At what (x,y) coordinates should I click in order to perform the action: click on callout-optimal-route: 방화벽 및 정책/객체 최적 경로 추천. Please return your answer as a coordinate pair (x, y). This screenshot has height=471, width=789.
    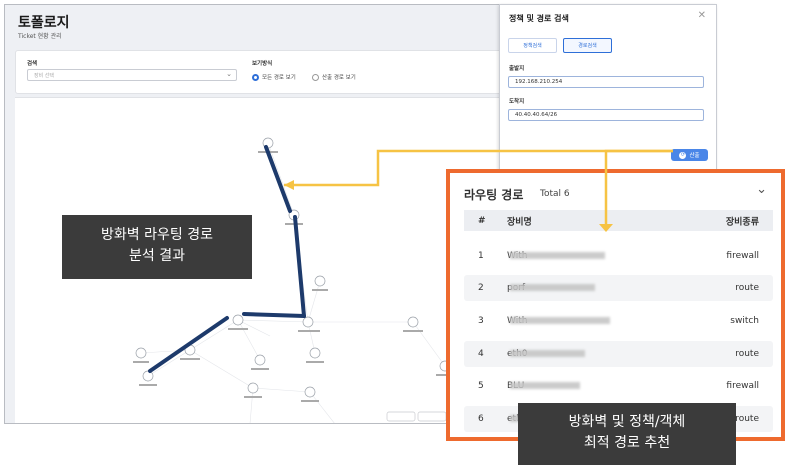
    Looking at the image, I should click on (627, 434).